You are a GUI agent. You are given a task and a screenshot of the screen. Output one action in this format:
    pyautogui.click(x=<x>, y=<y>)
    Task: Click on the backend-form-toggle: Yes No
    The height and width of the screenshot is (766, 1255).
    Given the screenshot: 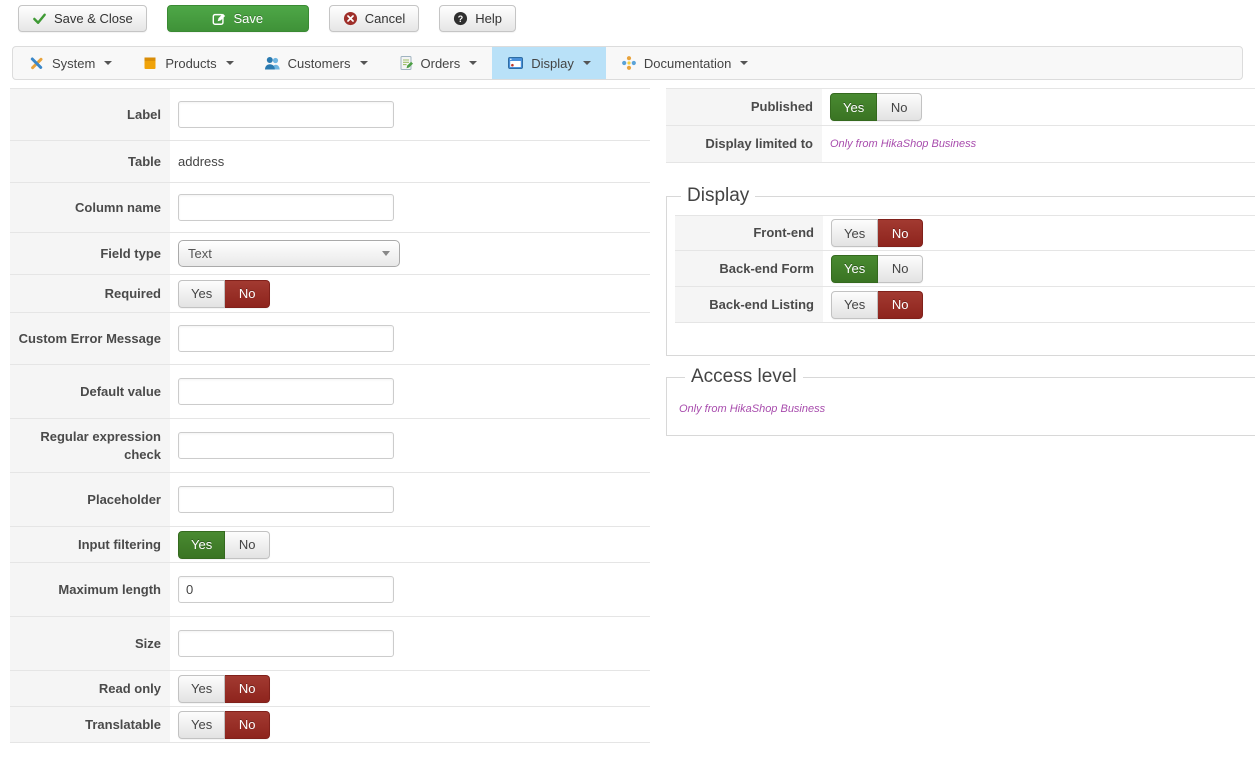 What is the action you would take?
    pyautogui.click(x=877, y=268)
    